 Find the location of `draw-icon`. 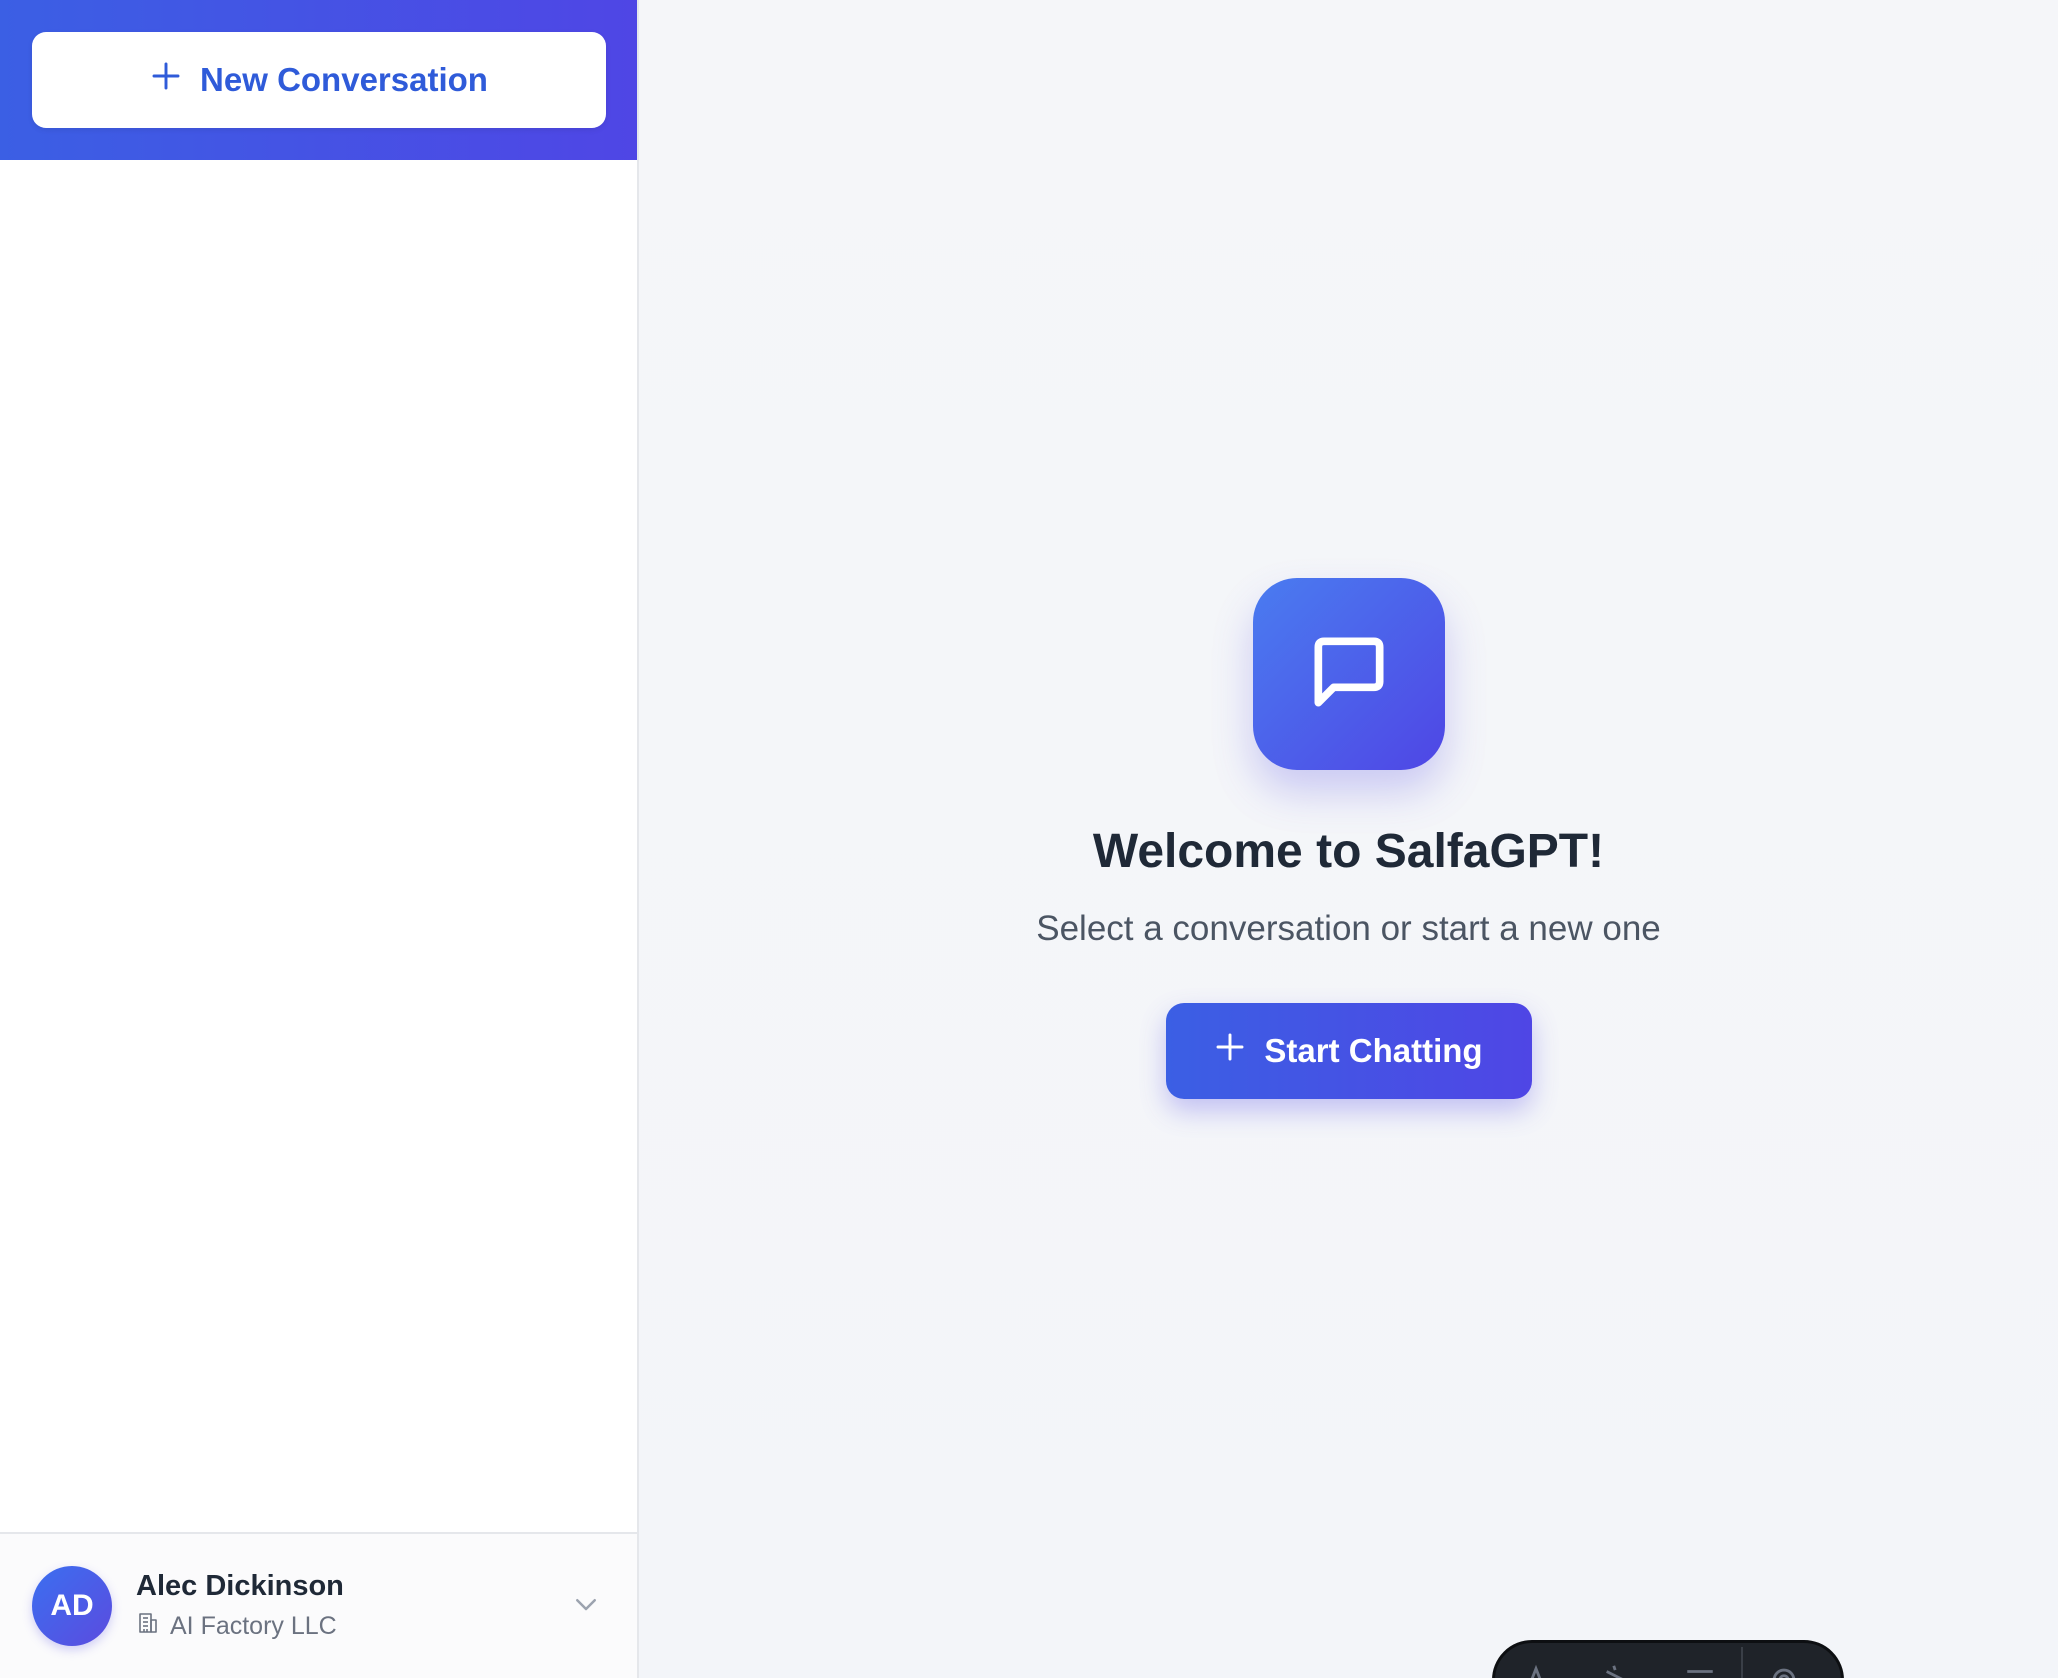

draw-icon is located at coordinates (1618, 1670).